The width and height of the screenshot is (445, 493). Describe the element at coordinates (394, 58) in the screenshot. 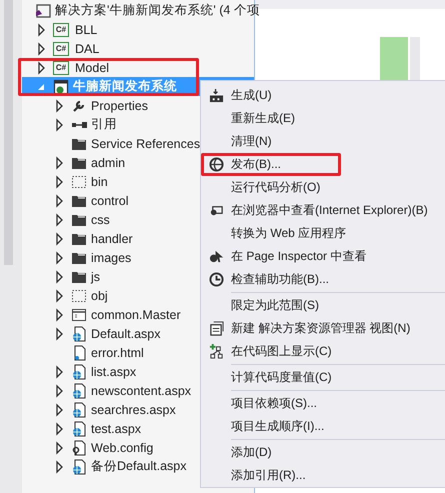

I see `side-panel` at that location.